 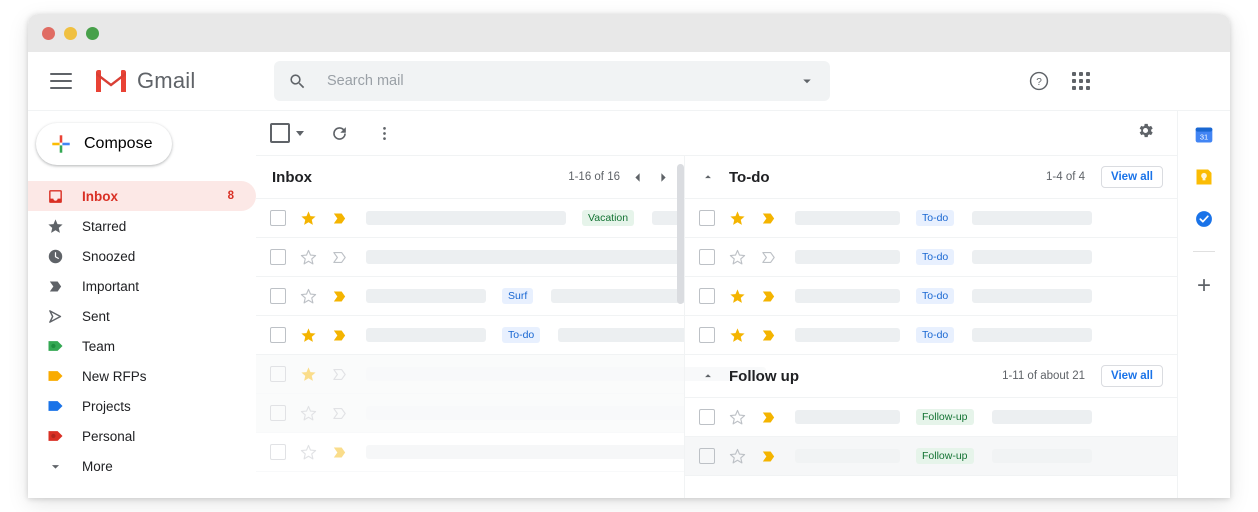 I want to click on sidebar-item-more: More, so click(x=142, y=466).